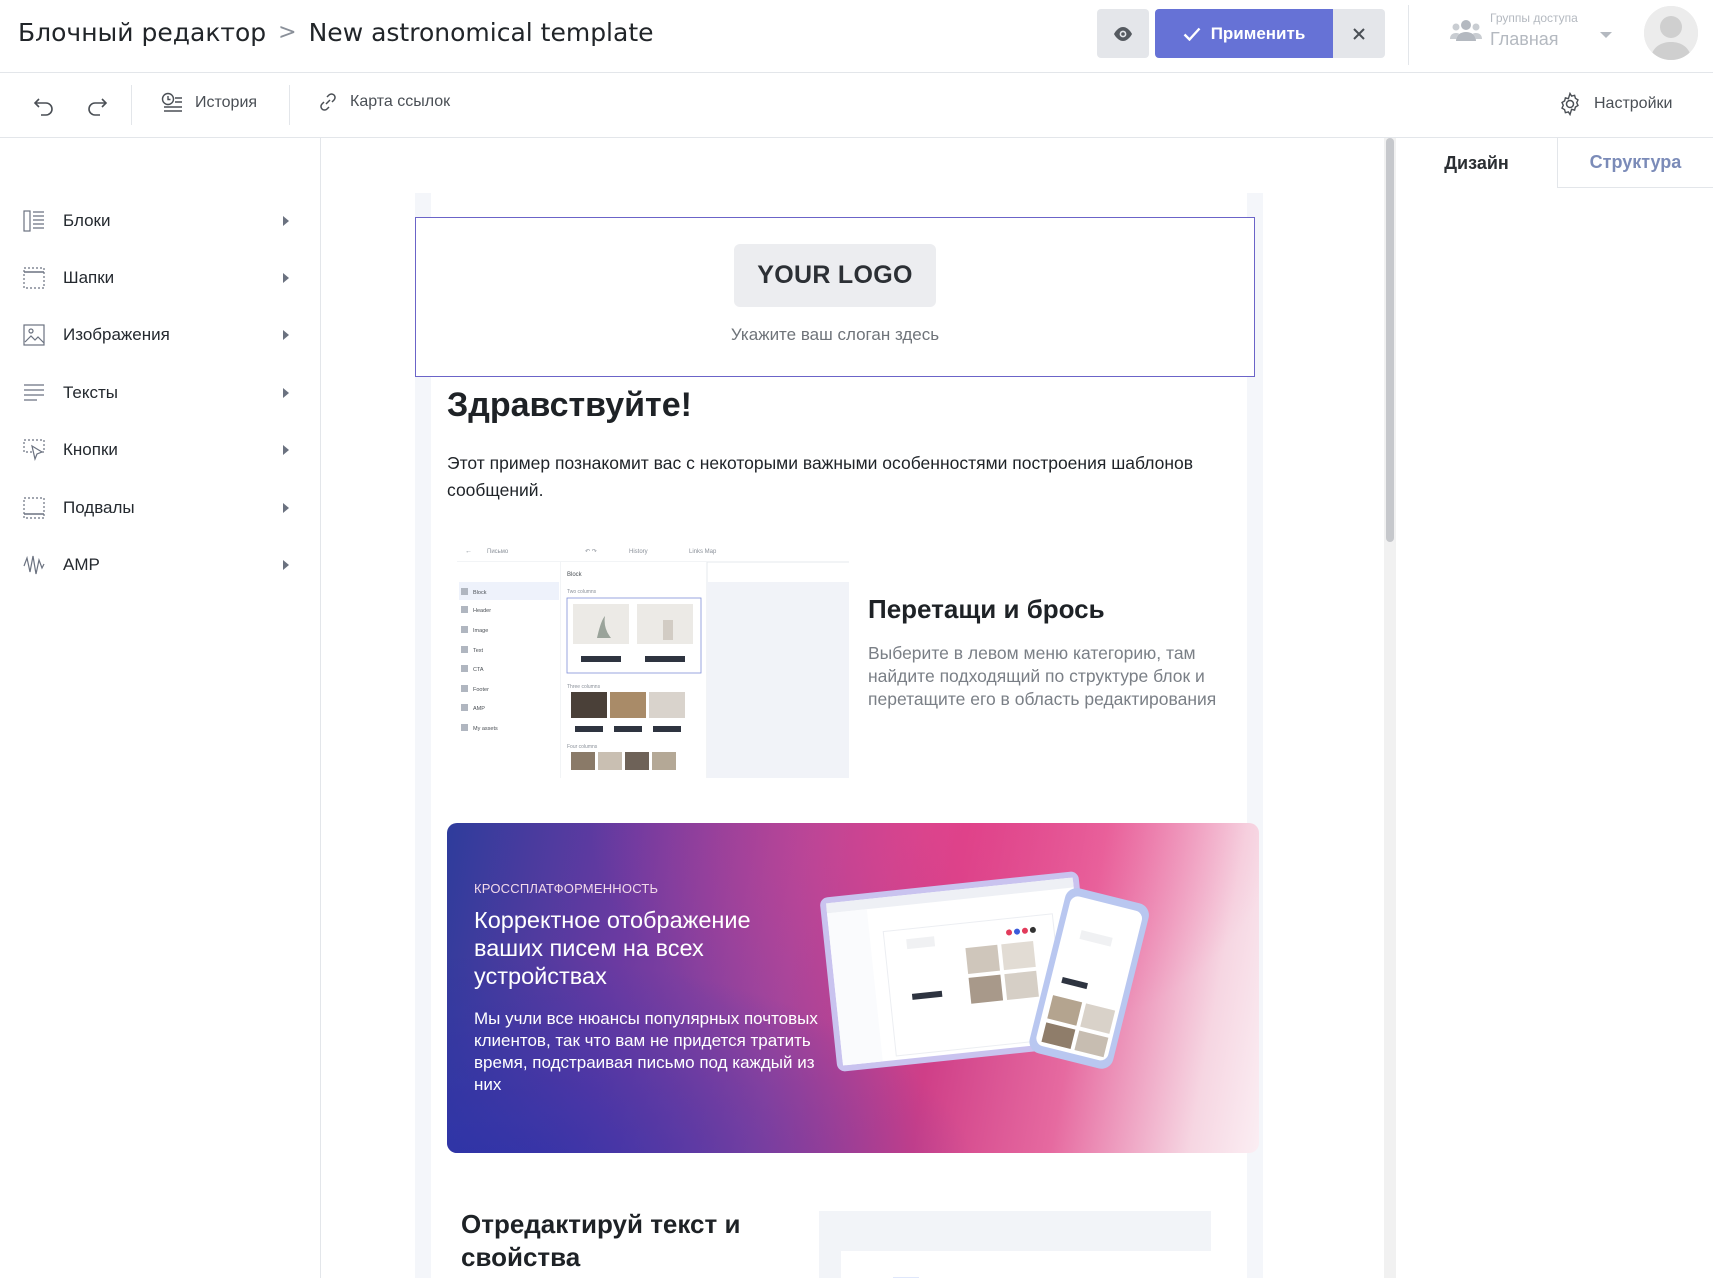 This screenshot has width=1713, height=1278. Describe the element at coordinates (159, 565) in the screenshot. I see `sidebar-item-amp: AMP` at that location.